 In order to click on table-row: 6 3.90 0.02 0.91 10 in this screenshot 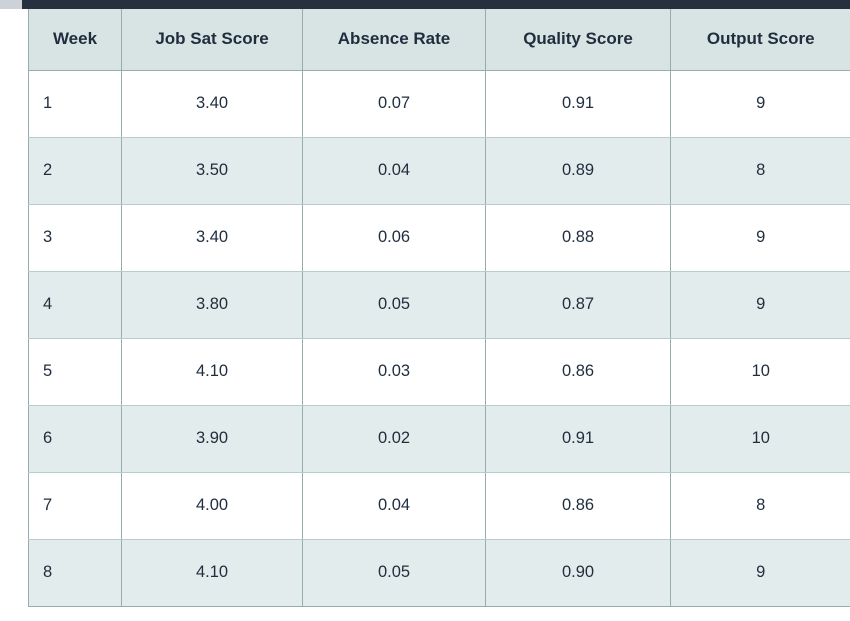, I will do `click(439, 439)`.